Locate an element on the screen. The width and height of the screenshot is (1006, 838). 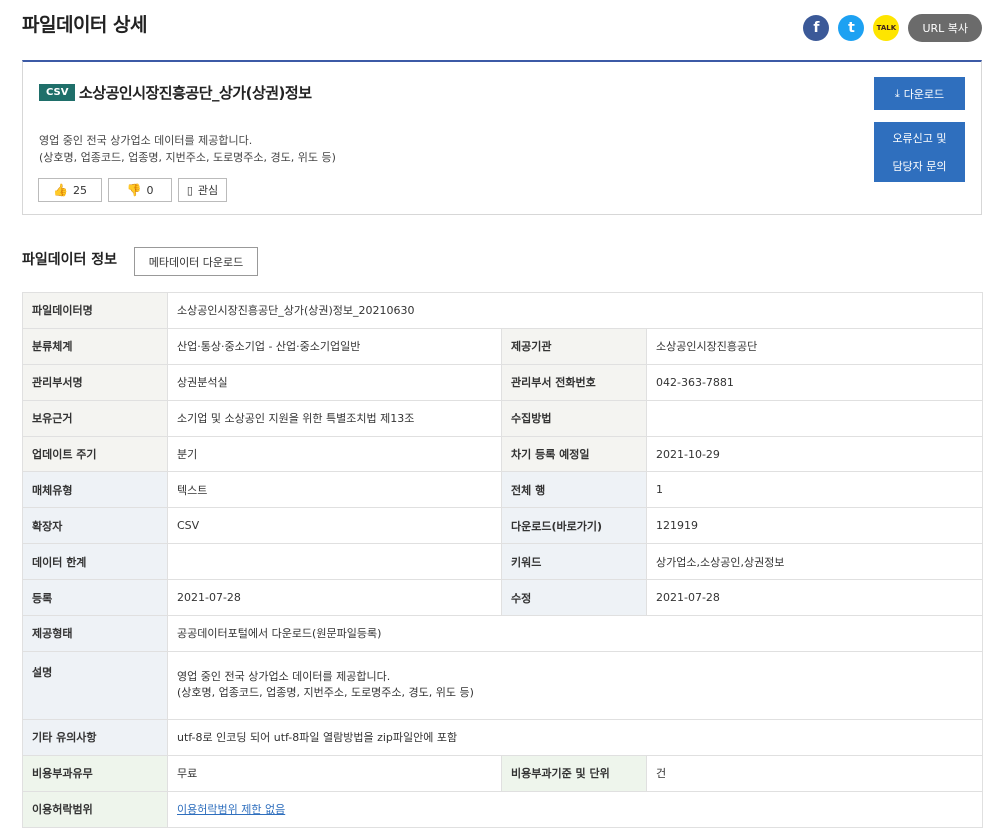
basis-value: 소기업 및 소상공인 지원을 위한 특별조치법 제13조 is located at coordinates (334, 418).